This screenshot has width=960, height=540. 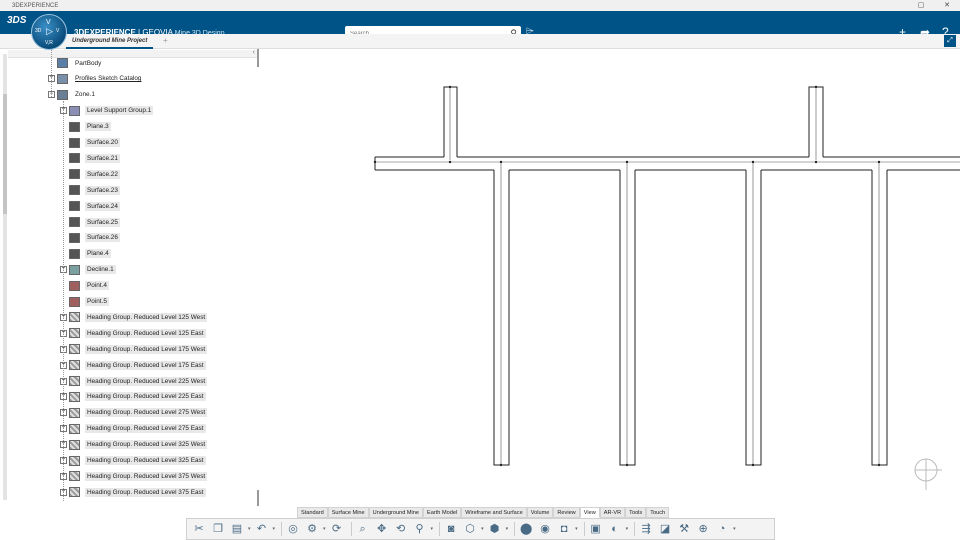 What do you see at coordinates (950, 41) in the screenshot?
I see `fit-all-icon: ⤢` at bounding box center [950, 41].